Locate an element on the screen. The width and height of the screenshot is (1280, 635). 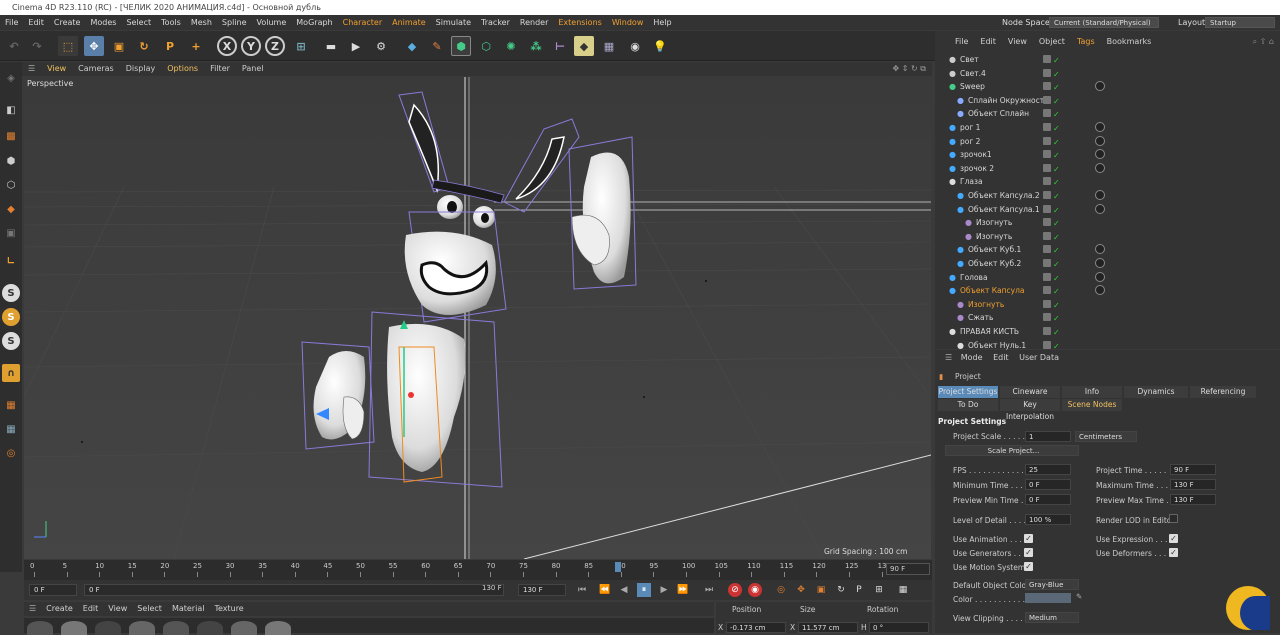
object-row: ● Sweep ✓ is located at coordinates (1107, 86).